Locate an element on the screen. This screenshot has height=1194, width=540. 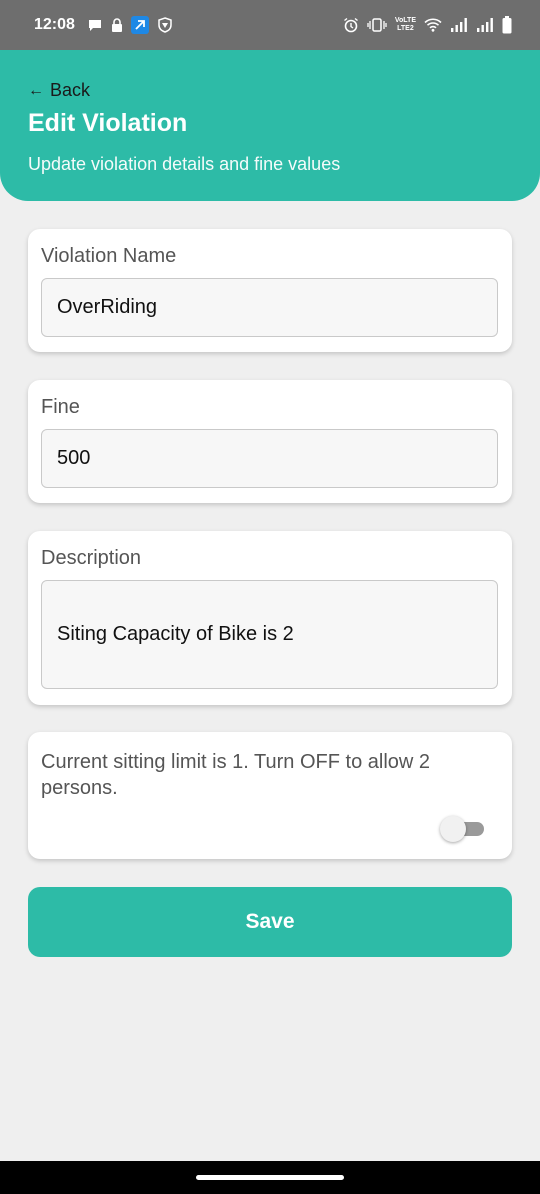
status-time: 12:08 is located at coordinates (54, 24).